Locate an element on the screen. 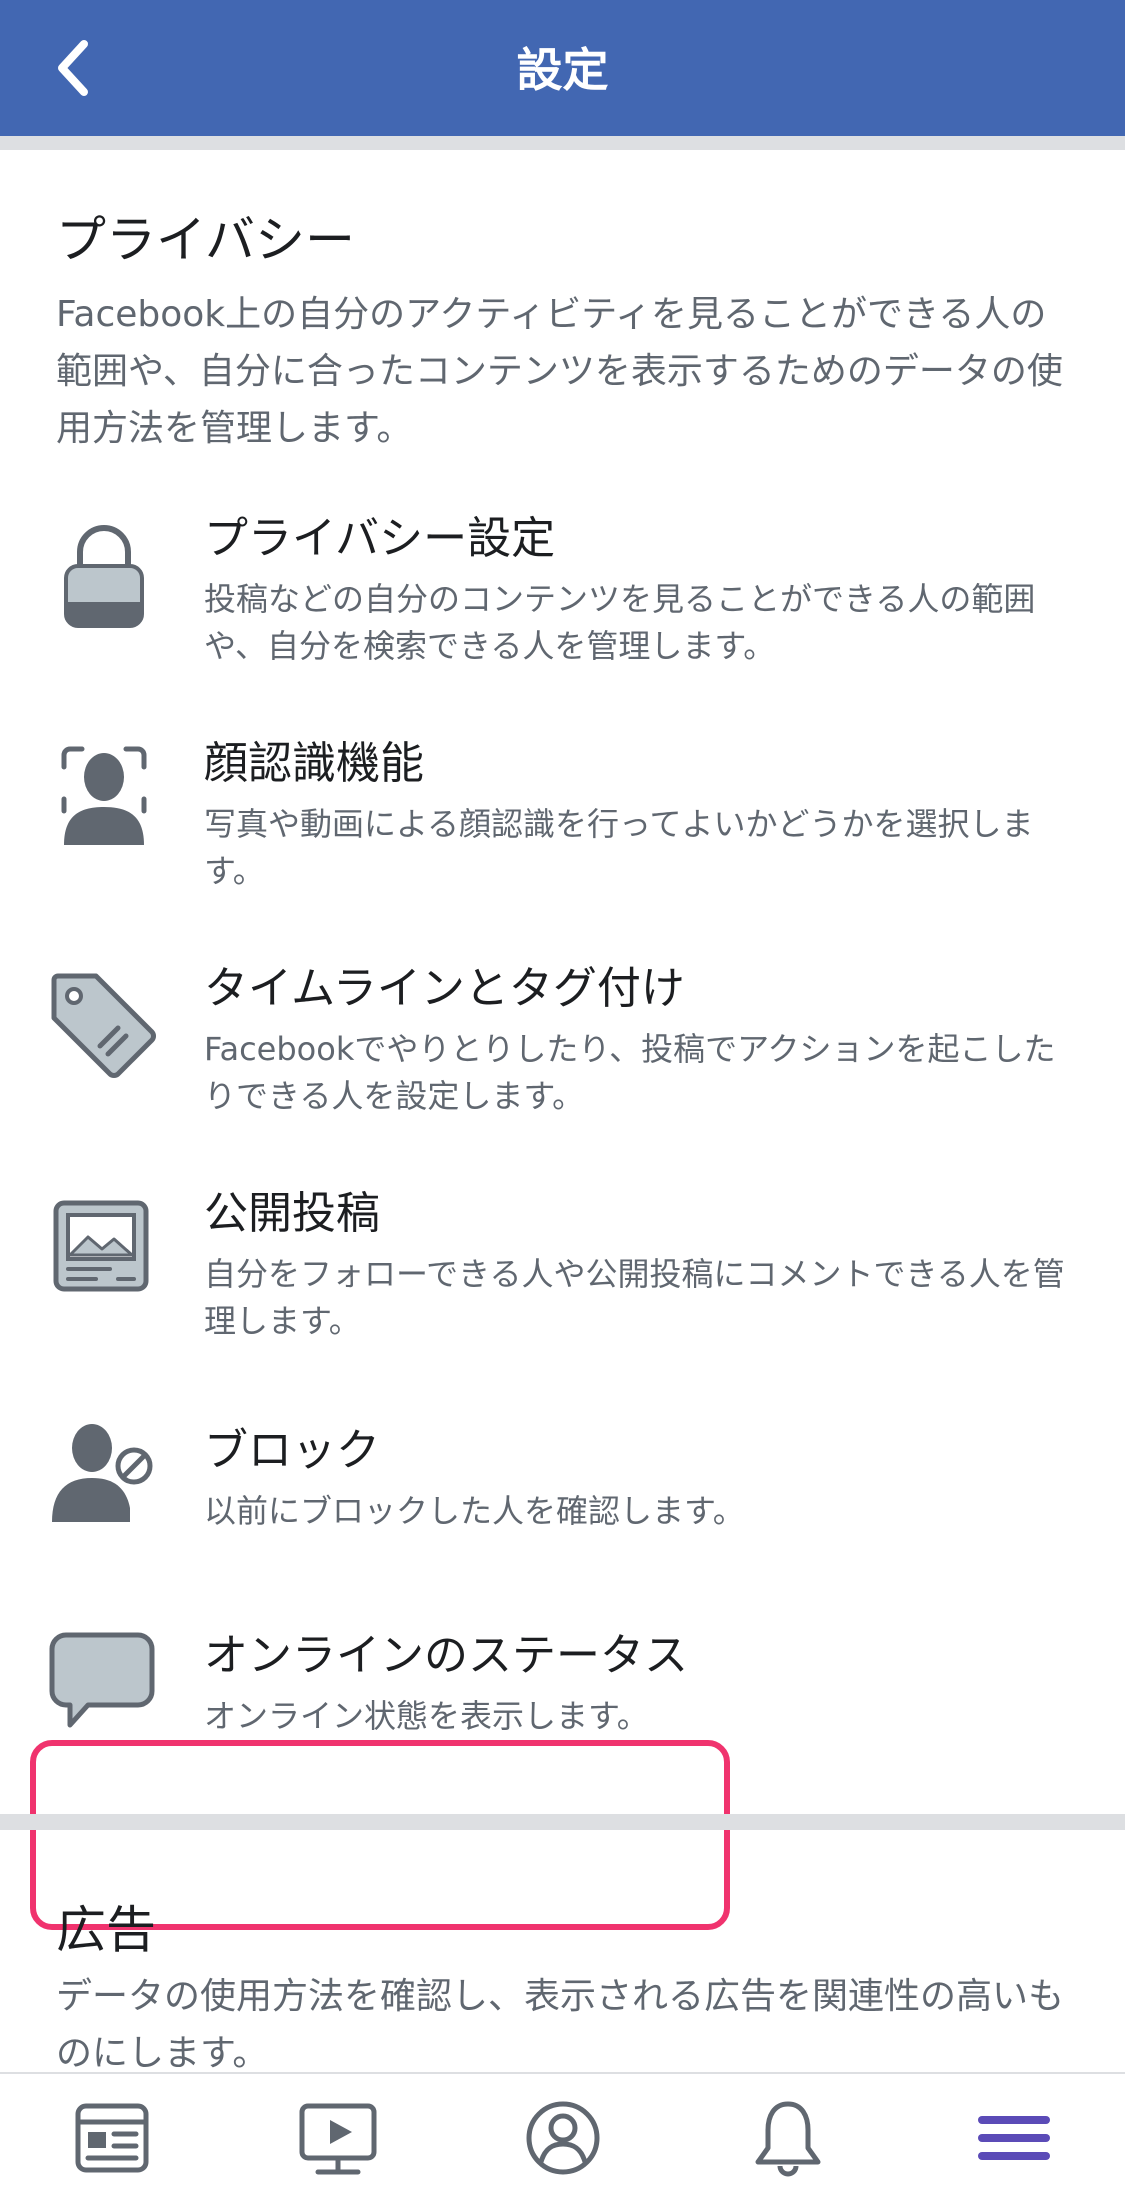 Image resolution: width=1125 pixels, height=2202 pixels. online-status-label: オンラインのステータス is located at coordinates (446, 1655).